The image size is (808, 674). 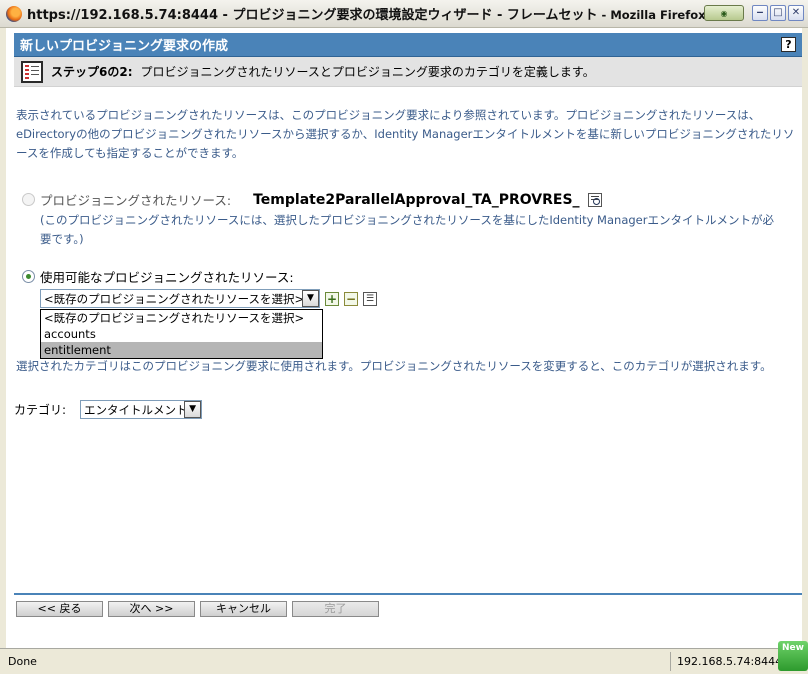 What do you see at coordinates (796, 13) in the screenshot?
I see `close-button: ✕` at bounding box center [796, 13].